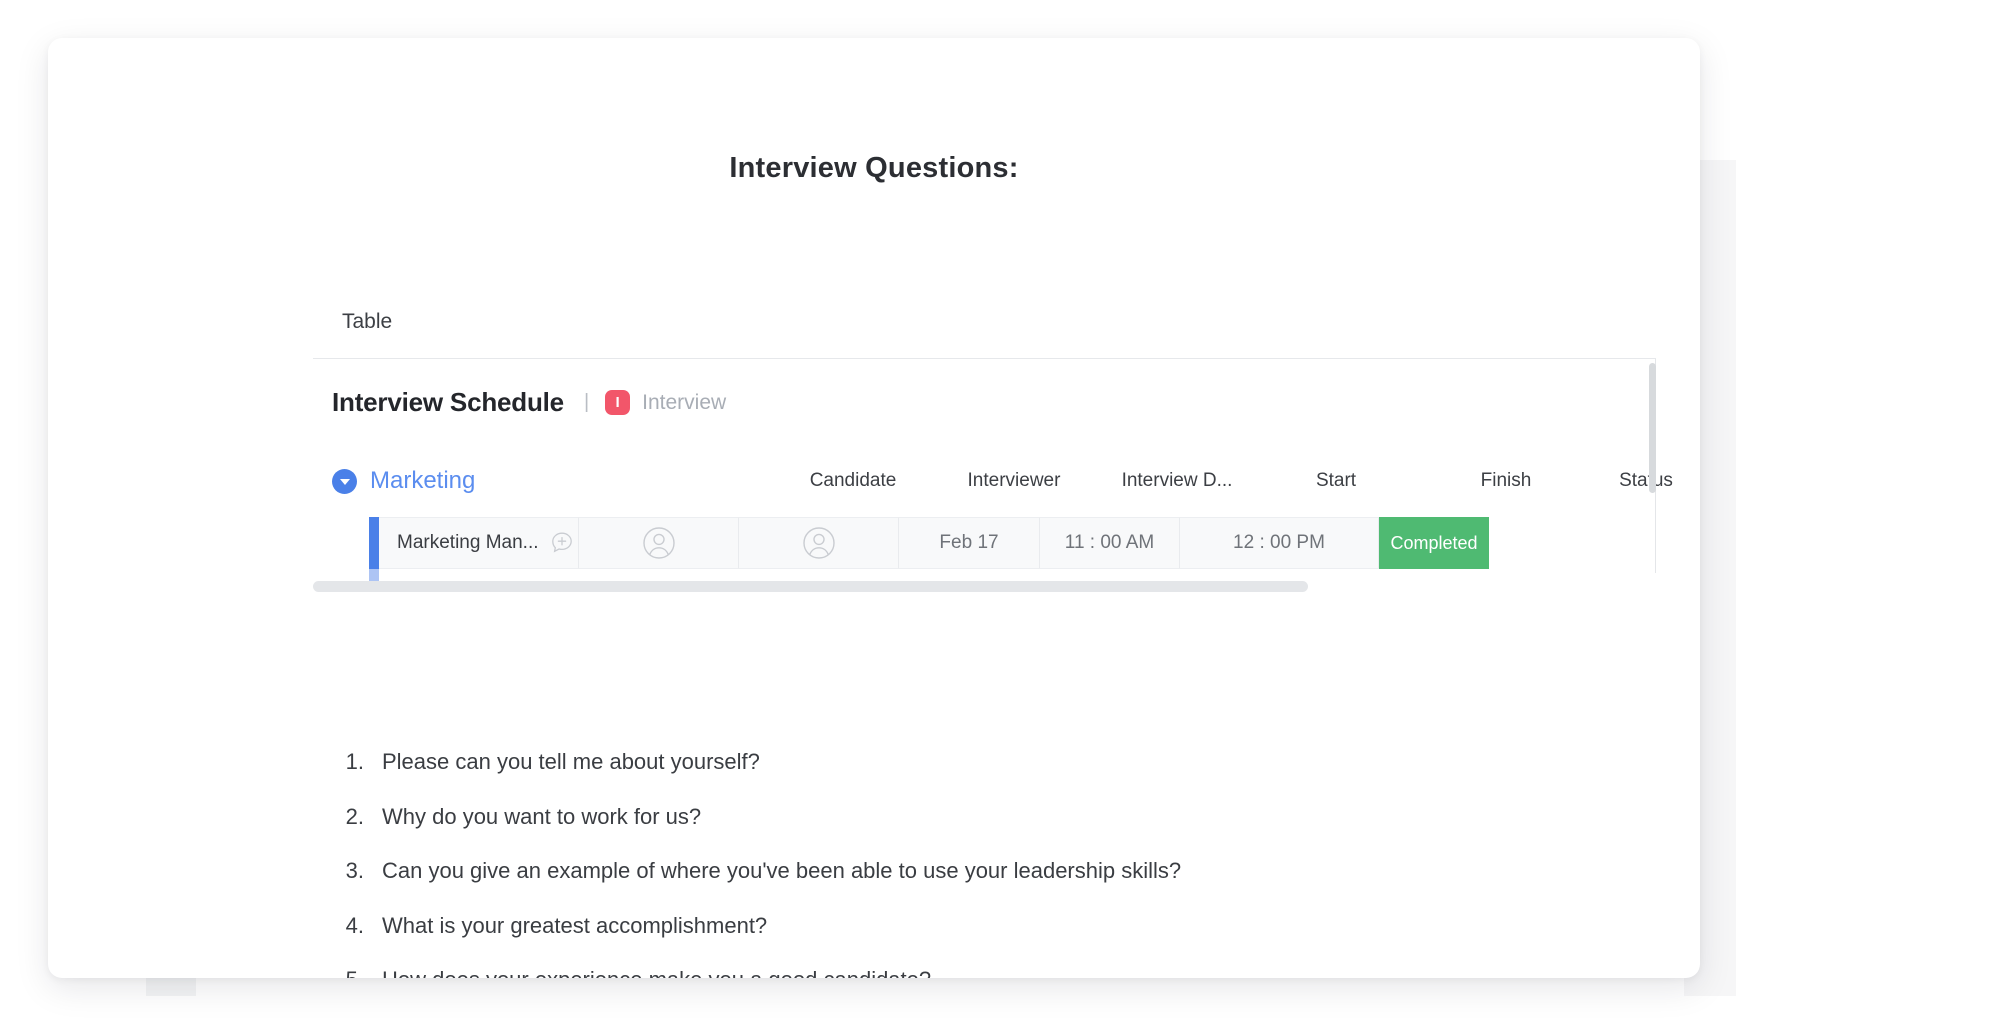  Describe the element at coordinates (1638, 481) in the screenshot. I see `column-header-status: Status` at that location.